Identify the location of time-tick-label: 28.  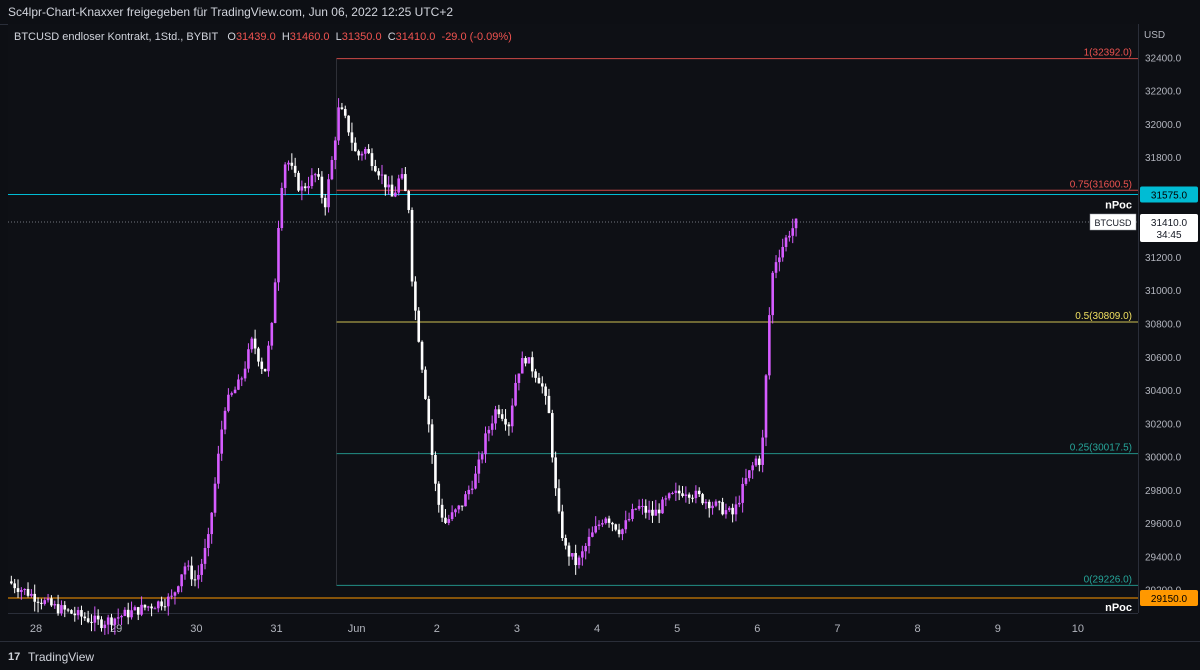
(36, 629).